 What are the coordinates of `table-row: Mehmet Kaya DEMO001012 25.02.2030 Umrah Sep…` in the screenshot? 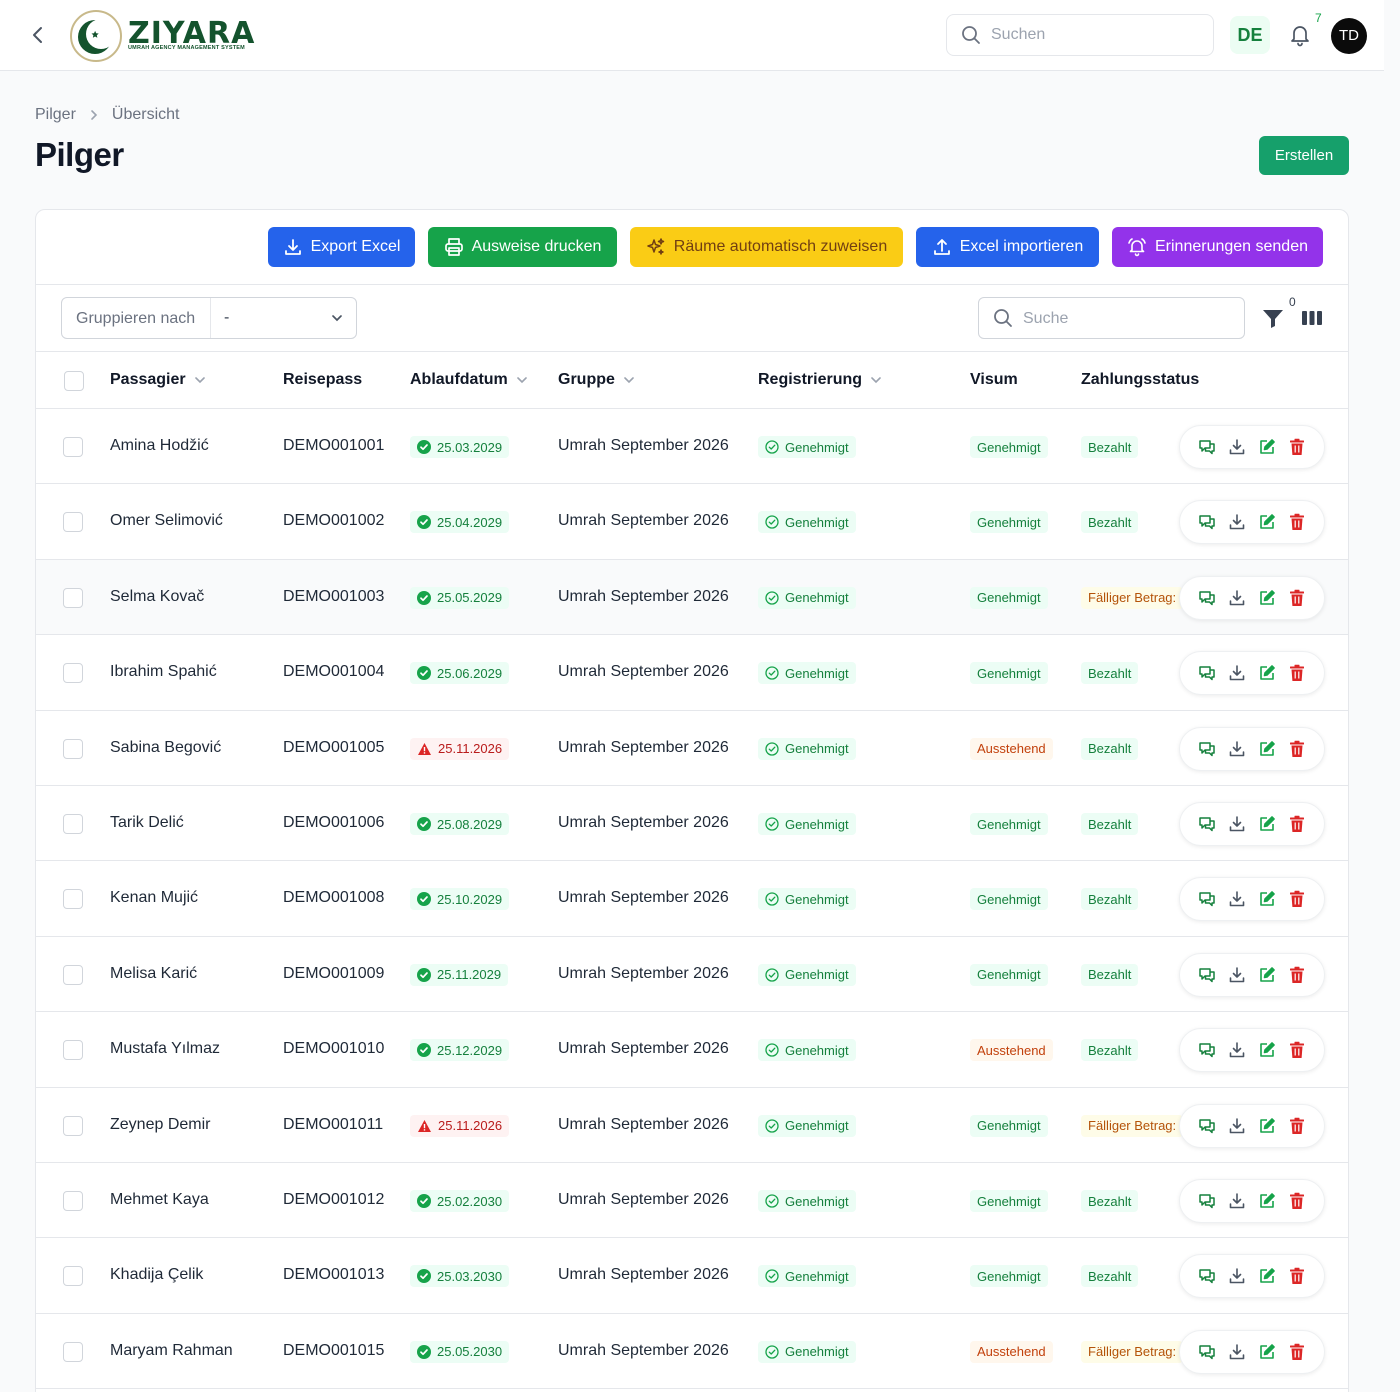 It's located at (692, 1201).